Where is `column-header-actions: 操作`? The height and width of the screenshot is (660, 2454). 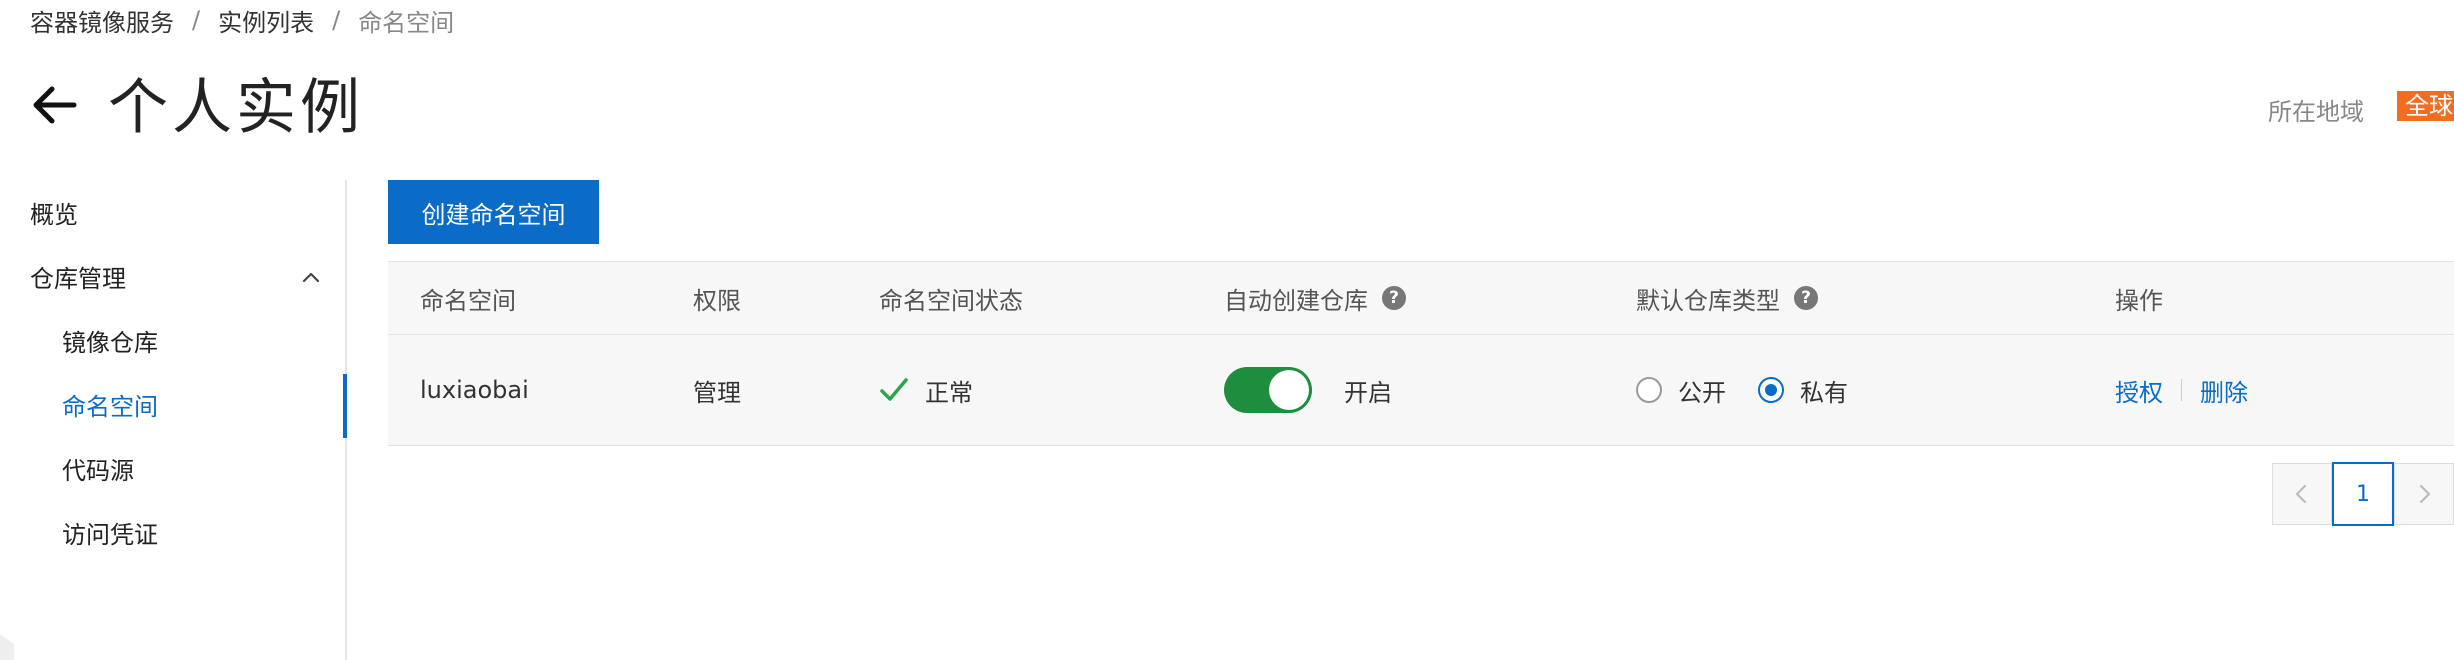 column-header-actions: 操作 is located at coordinates (2139, 300).